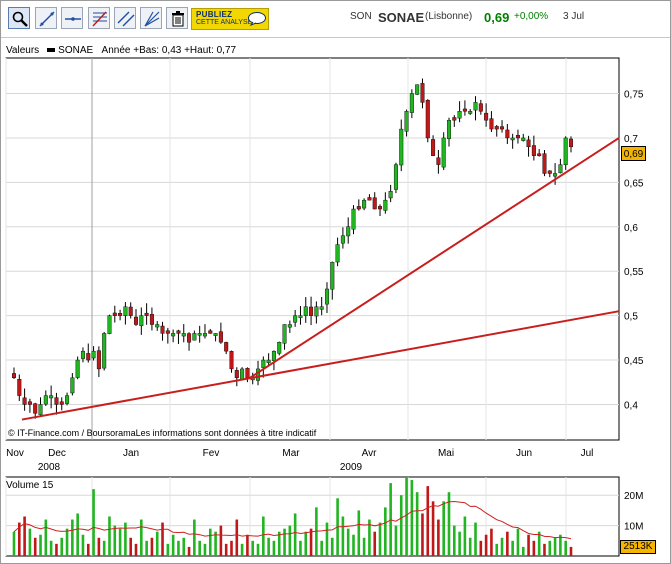 This screenshot has height=564, width=671. Describe the element at coordinates (631, 405) in the screenshot. I see `y-tick-label: 0,4` at that location.